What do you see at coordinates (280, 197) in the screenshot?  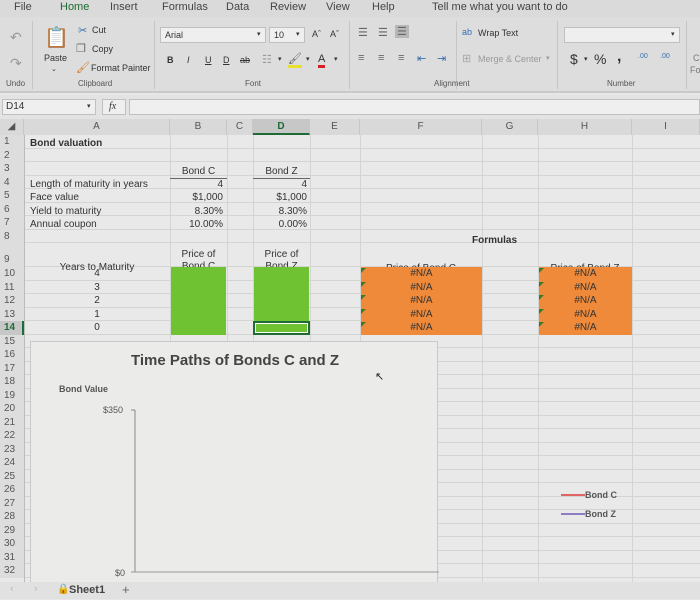 I see `cell-d5-value: $1,000` at bounding box center [280, 197].